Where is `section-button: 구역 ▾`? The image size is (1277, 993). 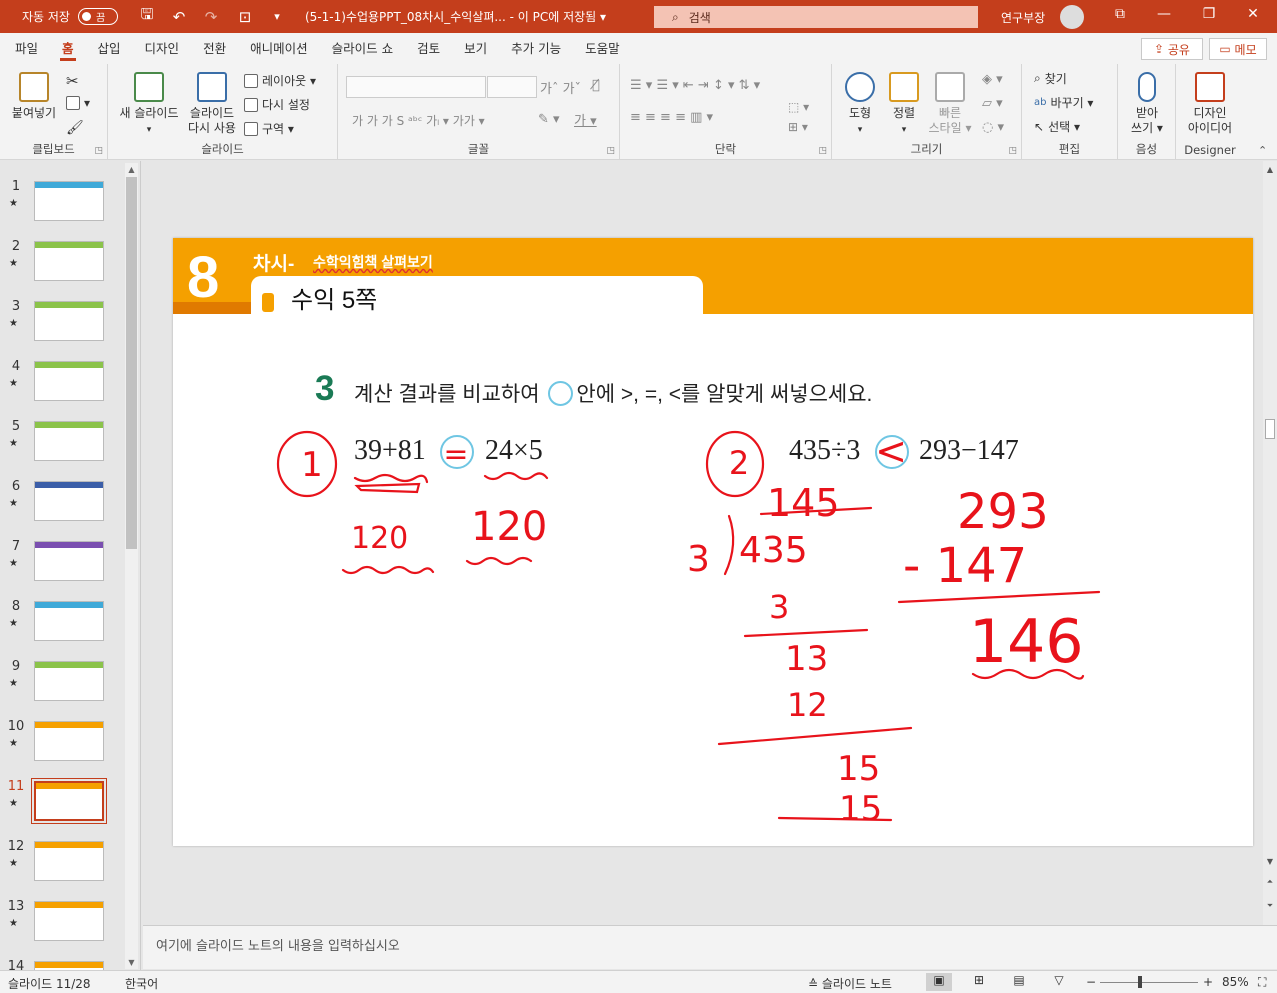
section-button: 구역 ▾ is located at coordinates (269, 128).